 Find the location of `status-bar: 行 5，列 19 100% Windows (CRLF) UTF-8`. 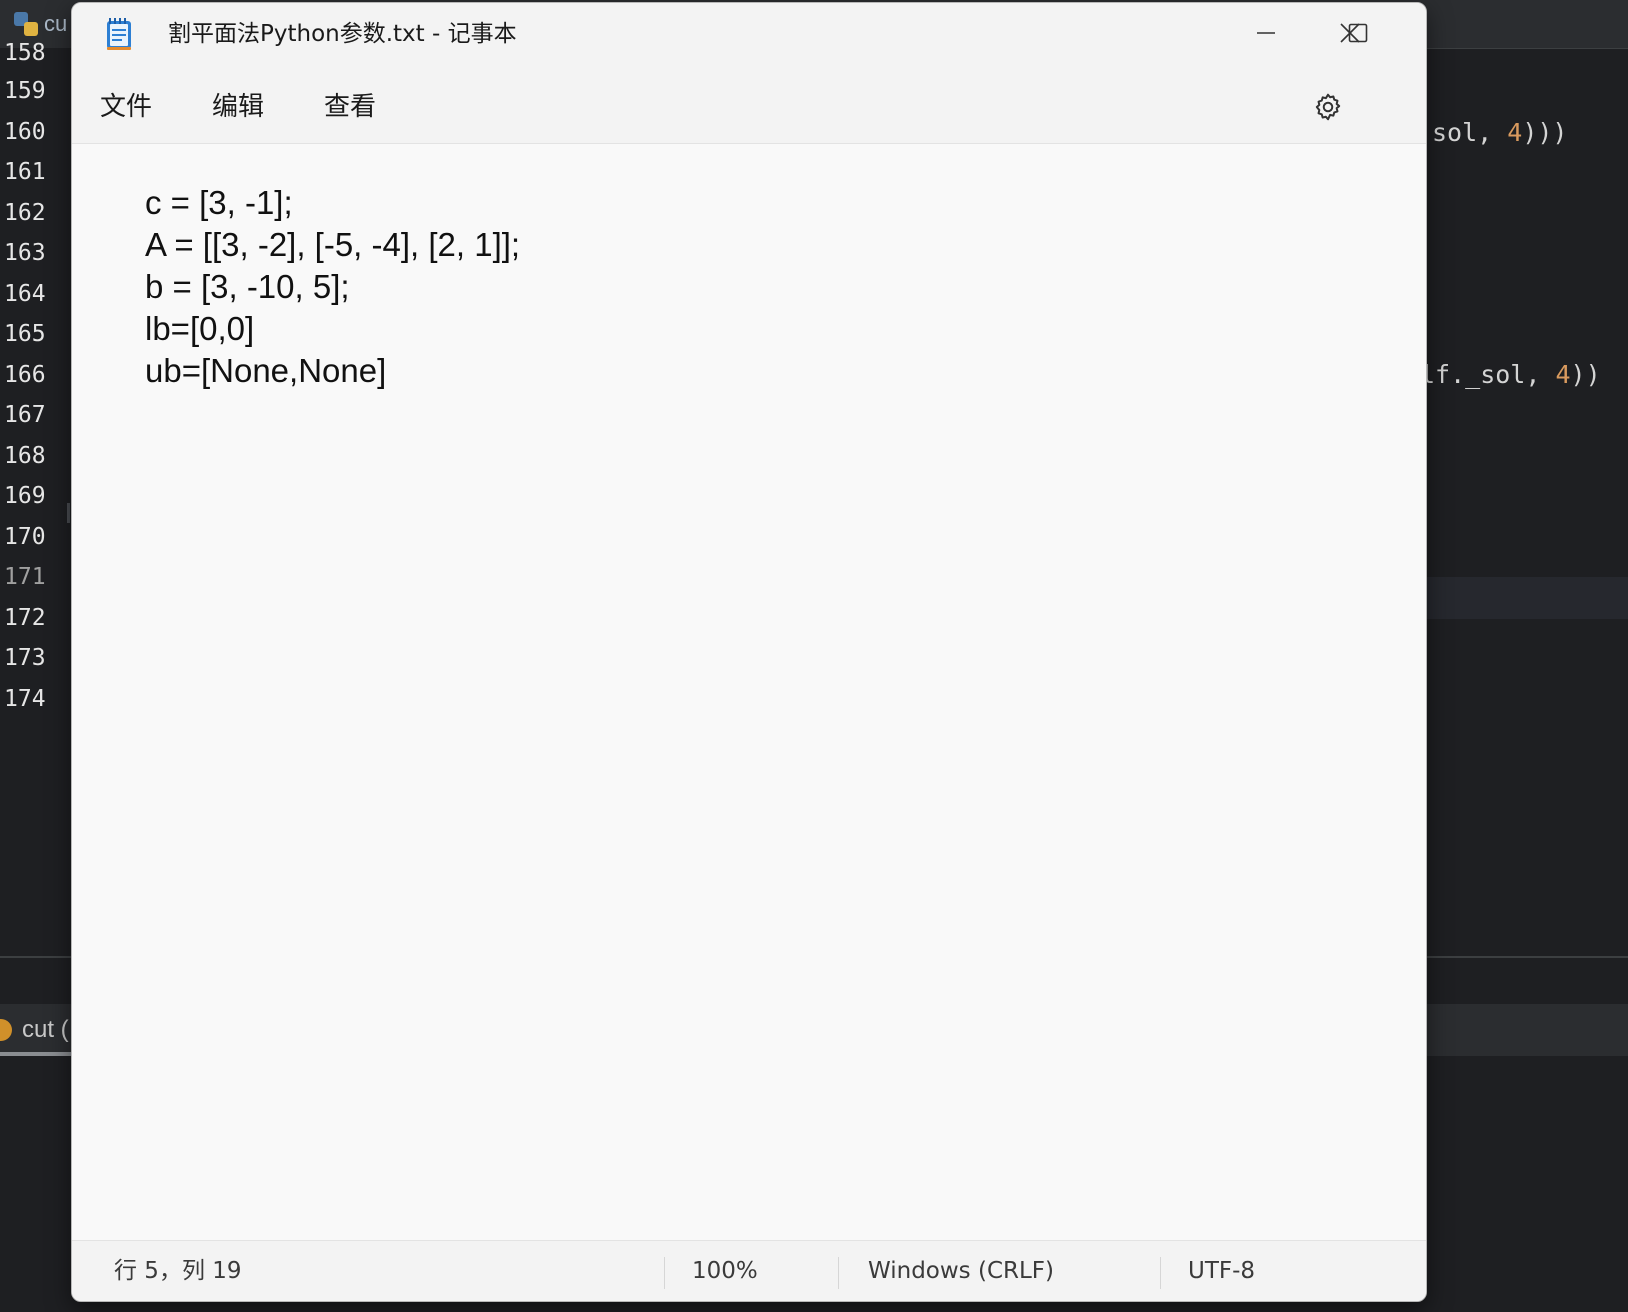

status-bar: 行 5，列 19 100% Windows (CRLF) UTF-8 is located at coordinates (749, 1270).